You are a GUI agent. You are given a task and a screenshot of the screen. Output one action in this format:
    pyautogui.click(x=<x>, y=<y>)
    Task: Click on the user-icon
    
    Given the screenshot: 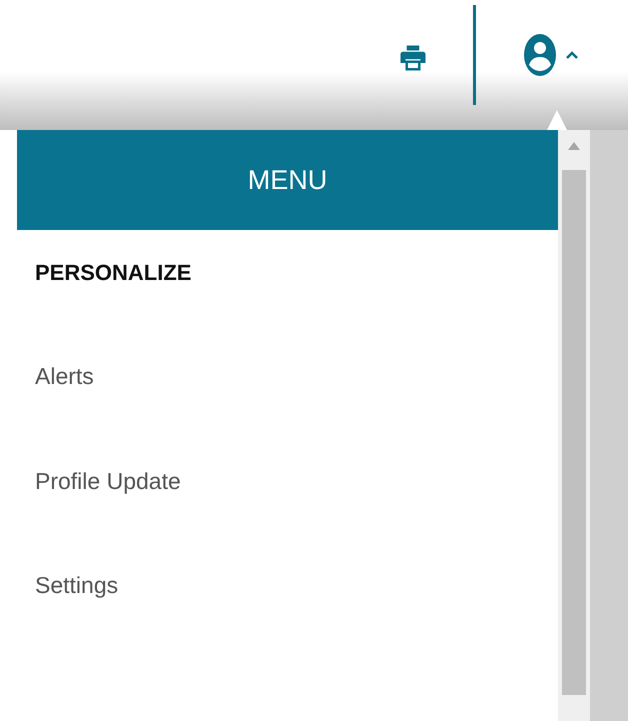 What is the action you would take?
    pyautogui.click(x=540, y=55)
    